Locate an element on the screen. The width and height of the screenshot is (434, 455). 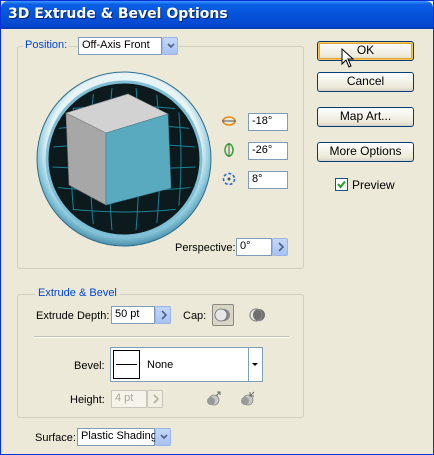
surface-select: Plastic Shading is located at coordinates (117, 437).